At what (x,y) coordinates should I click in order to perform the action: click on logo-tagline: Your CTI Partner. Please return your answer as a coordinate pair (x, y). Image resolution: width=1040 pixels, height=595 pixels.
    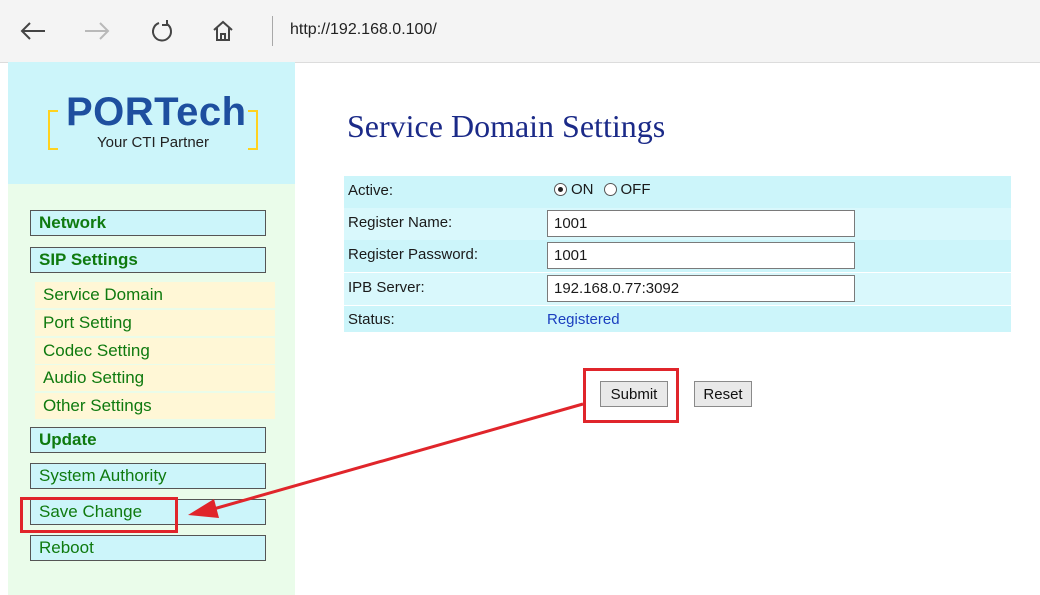
    Looking at the image, I should click on (153, 142).